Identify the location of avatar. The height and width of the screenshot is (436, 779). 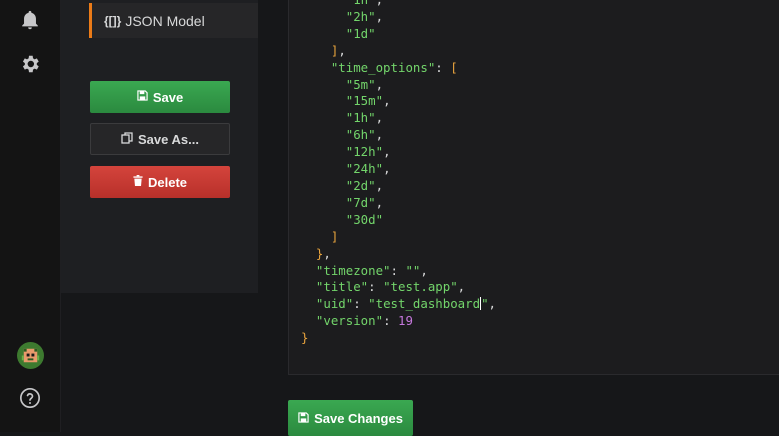
(30, 355).